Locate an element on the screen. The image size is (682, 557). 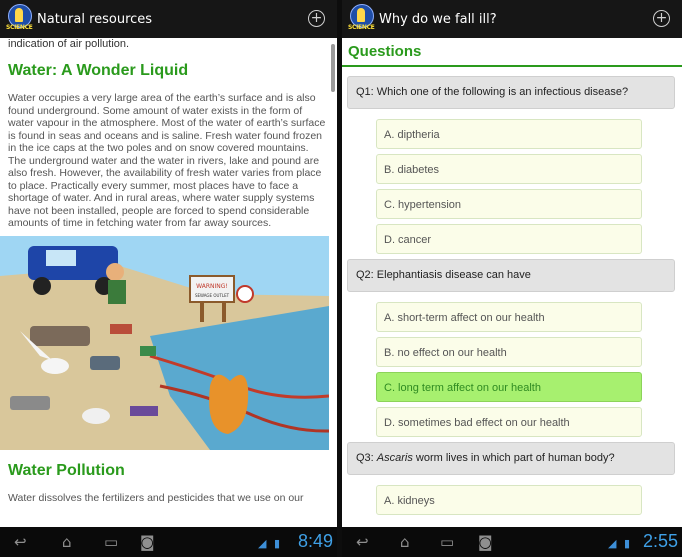
options-q3: A. kidneys is located at coordinates (512, 495).